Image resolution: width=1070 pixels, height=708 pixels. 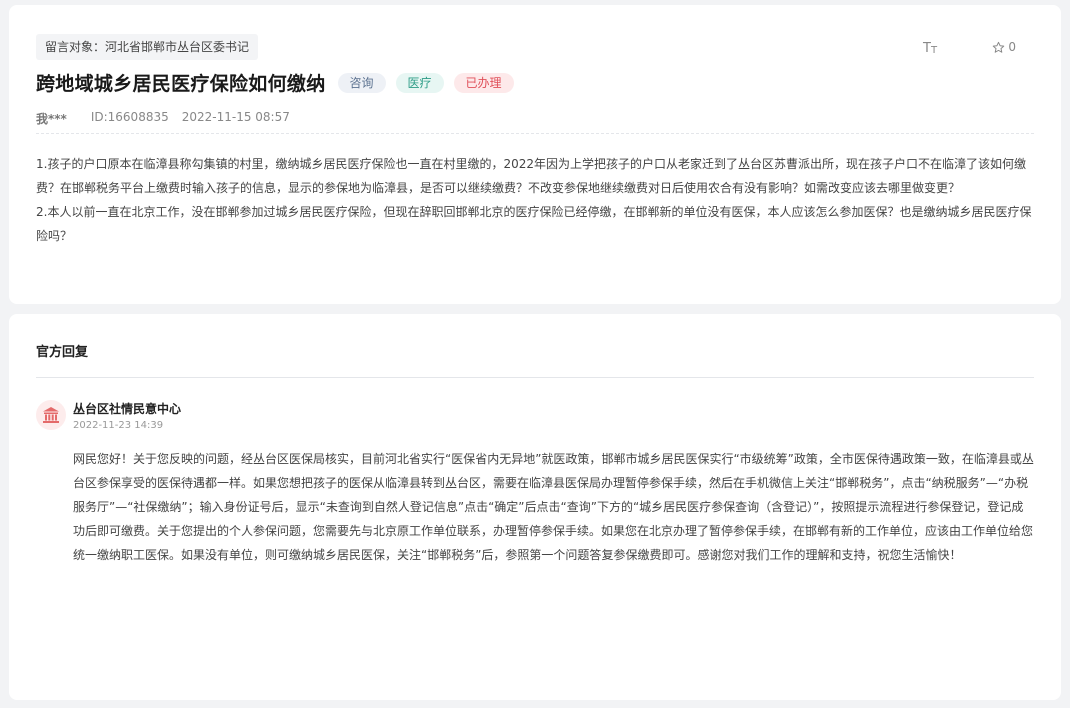 What do you see at coordinates (969, 47) in the screenshot?
I see `question-tools: T T 0` at bounding box center [969, 47].